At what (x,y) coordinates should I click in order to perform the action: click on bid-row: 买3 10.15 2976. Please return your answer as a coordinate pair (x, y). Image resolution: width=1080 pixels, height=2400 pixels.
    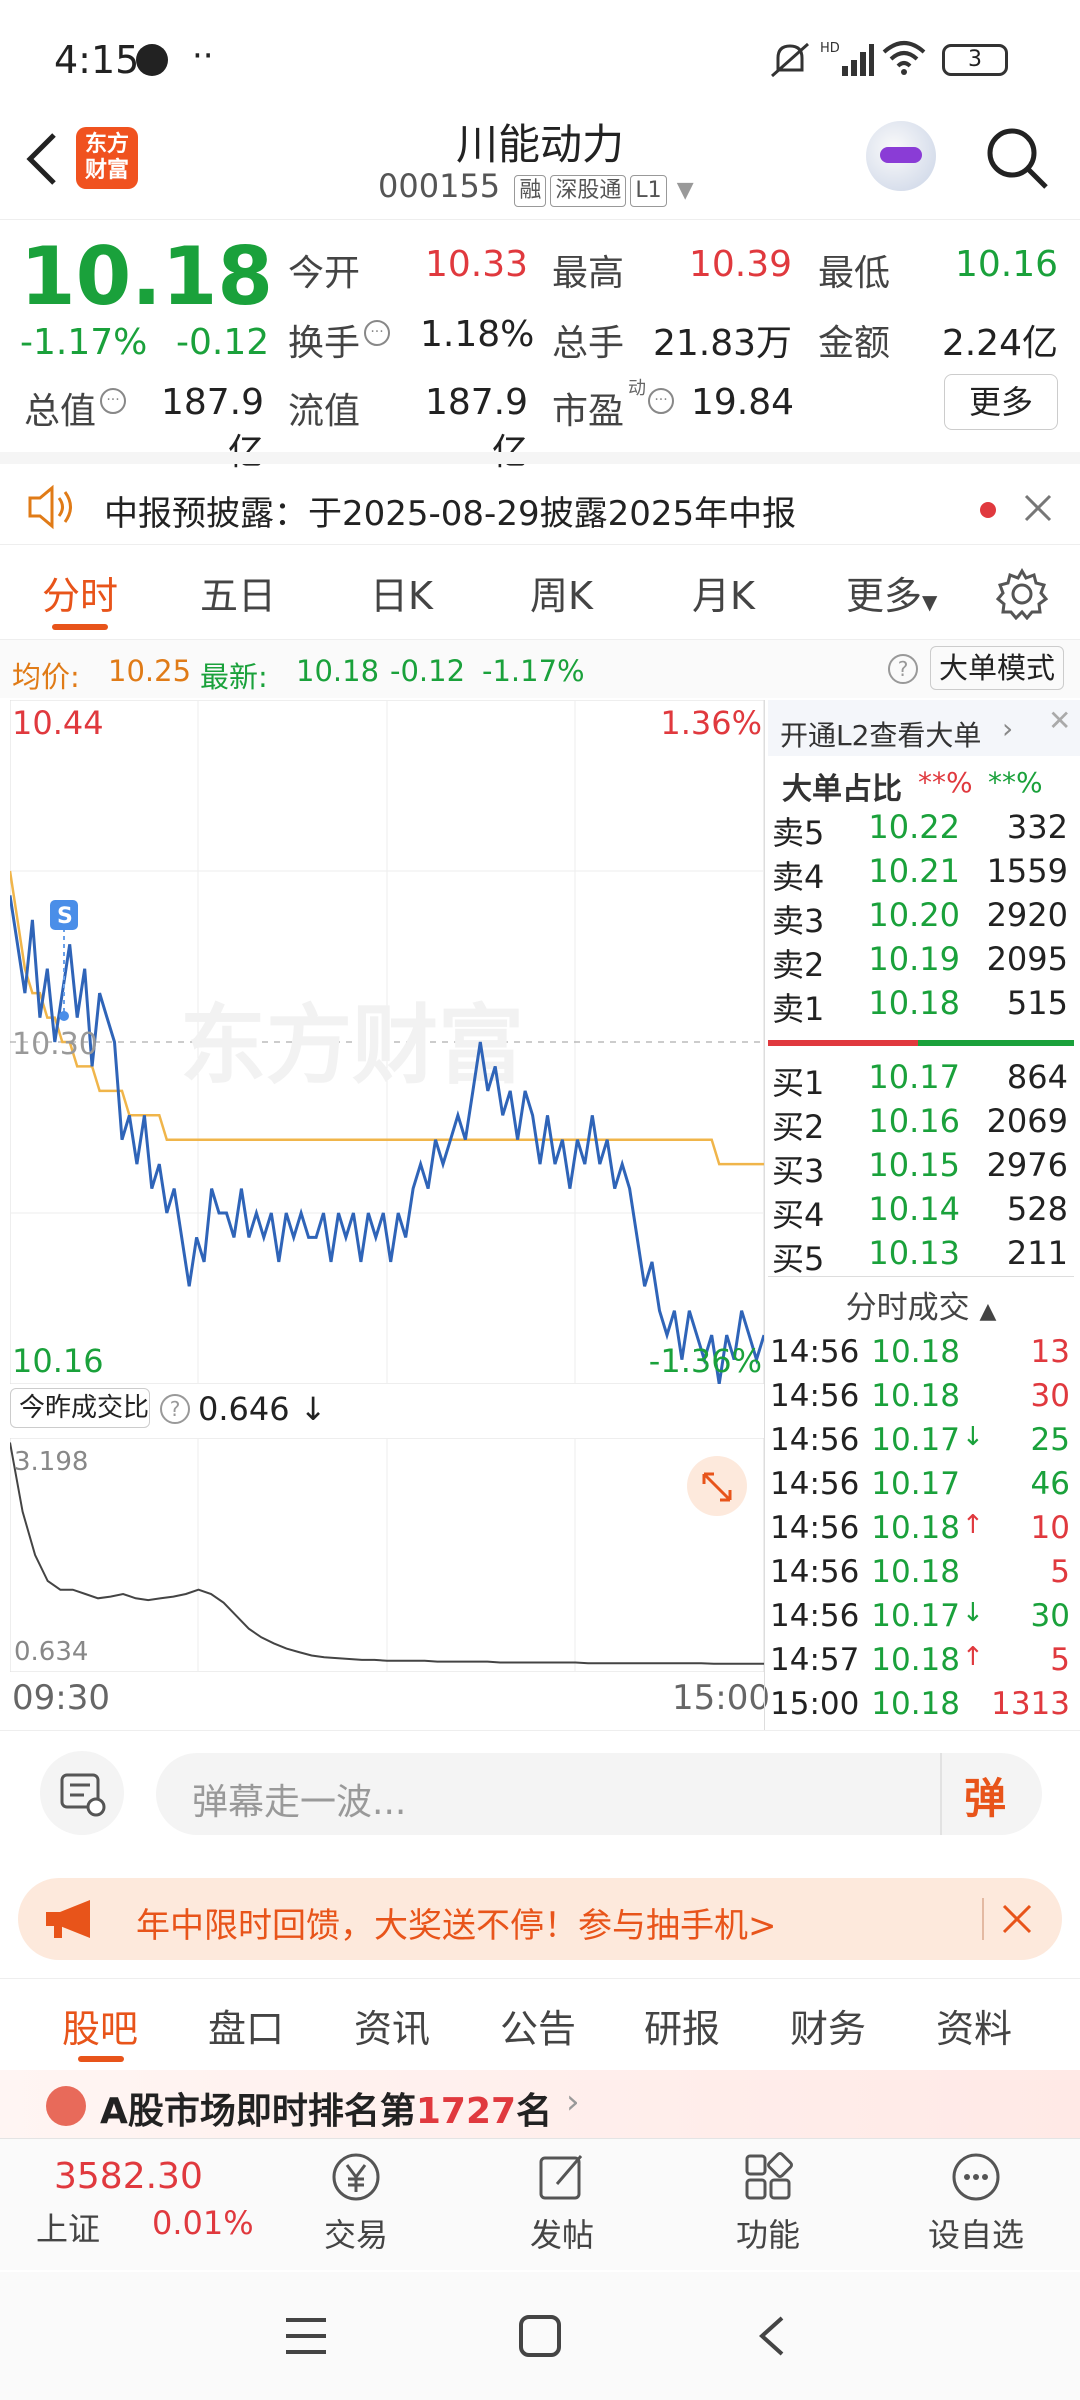
    Looking at the image, I should click on (921, 1168).